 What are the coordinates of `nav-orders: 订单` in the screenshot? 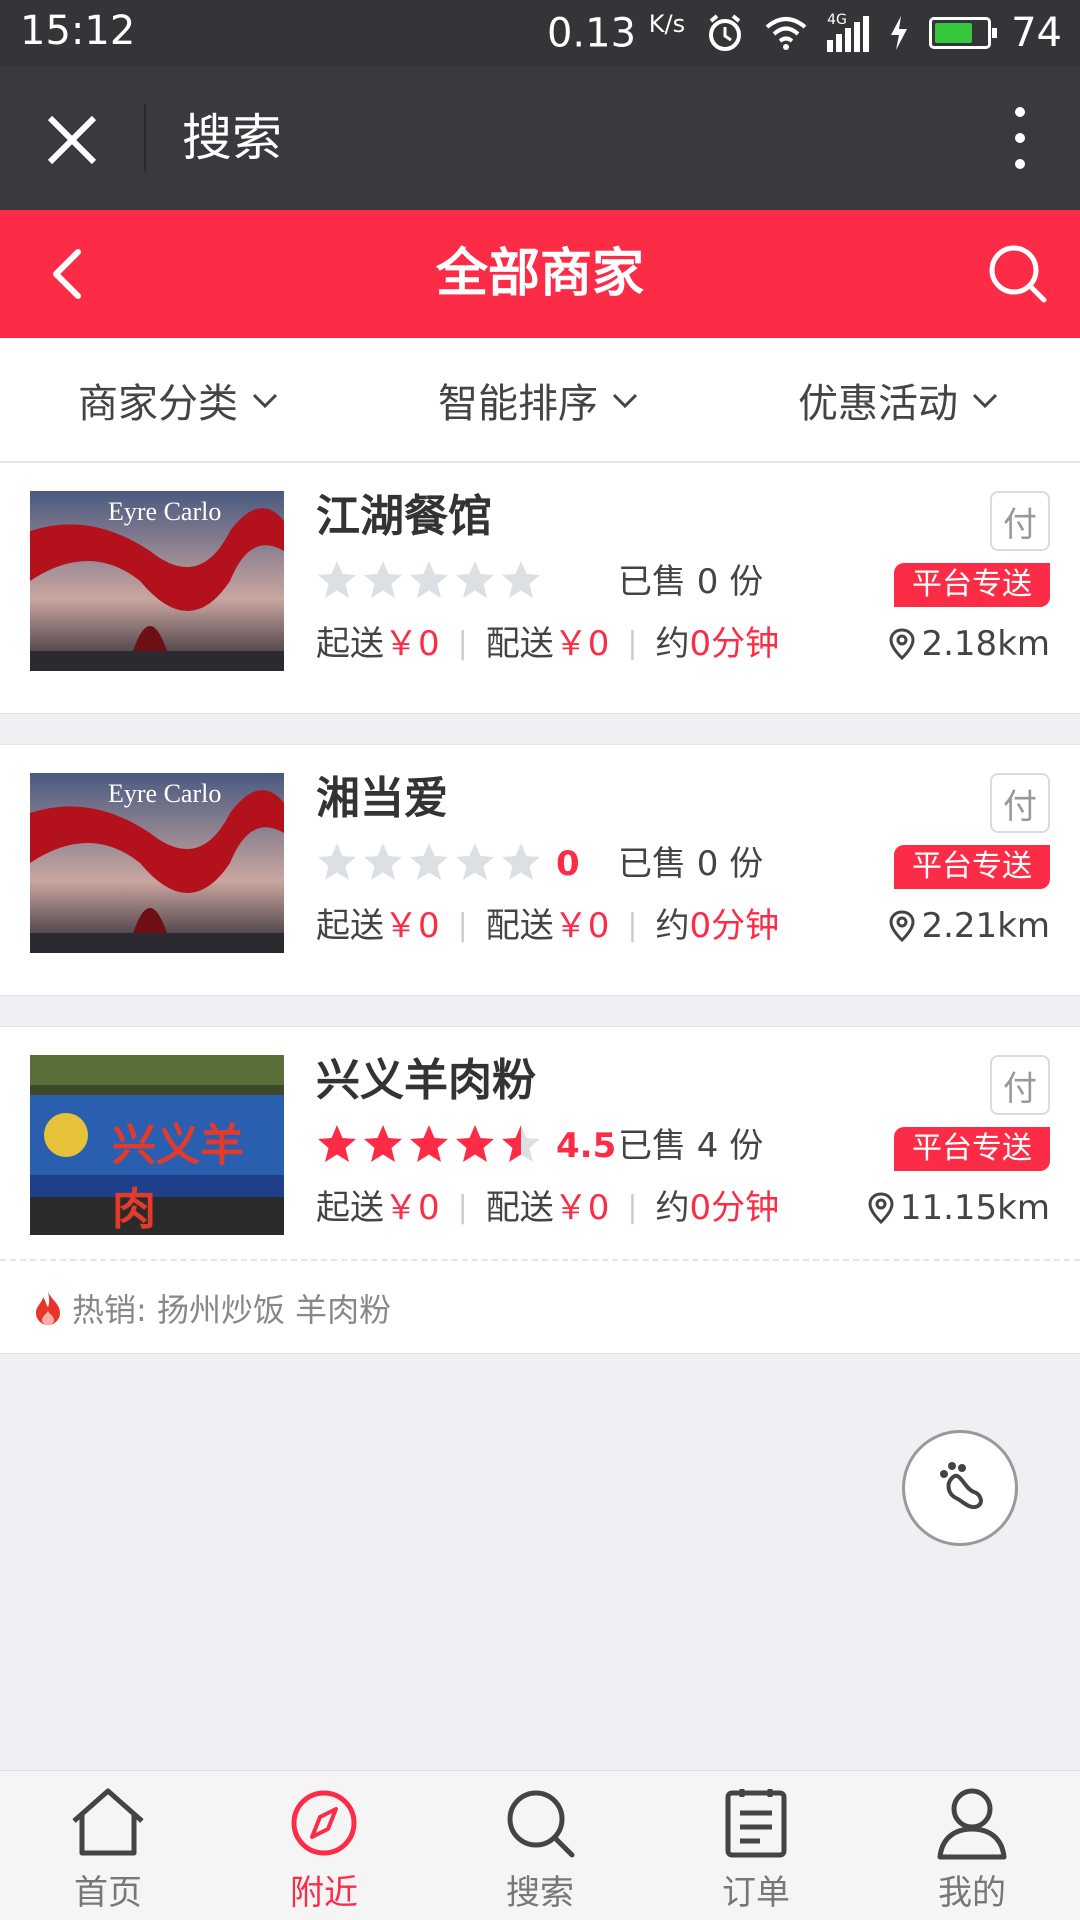 It's located at (756, 1845).